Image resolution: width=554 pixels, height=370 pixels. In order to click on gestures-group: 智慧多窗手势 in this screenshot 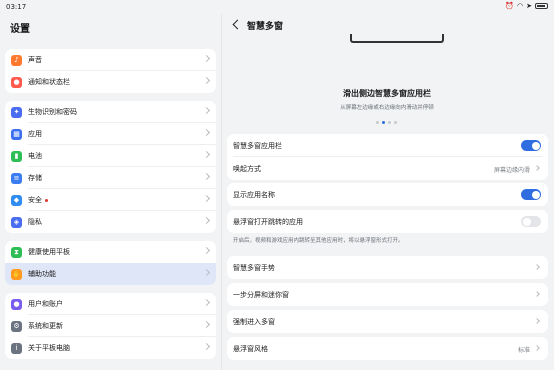, I will do `click(387, 267)`.